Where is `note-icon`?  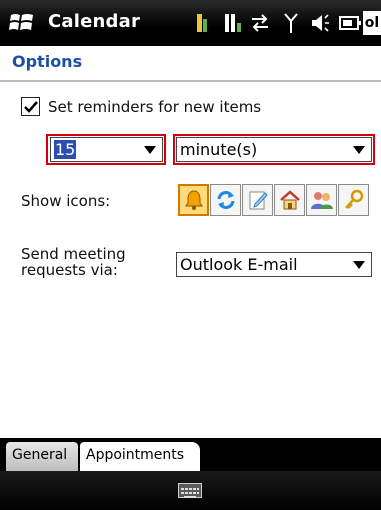 note-icon is located at coordinates (258, 200).